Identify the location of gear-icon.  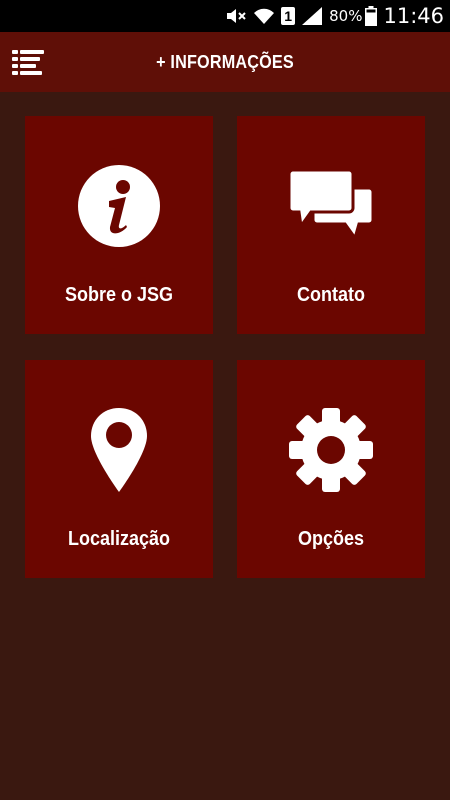
(331, 450).